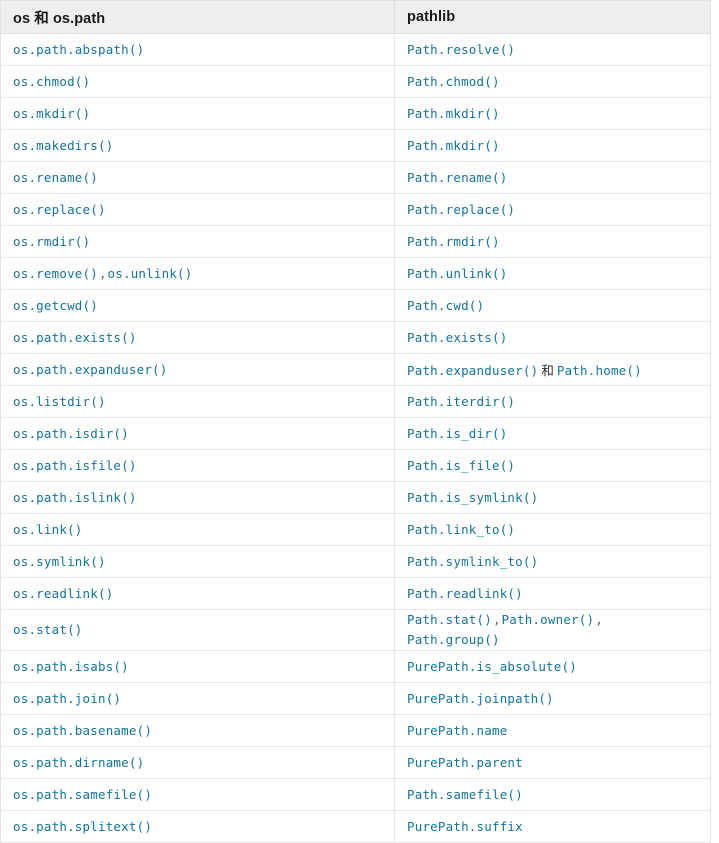  What do you see at coordinates (457, 337) in the screenshot?
I see `pathlib-function-name: Path.exists()` at bounding box center [457, 337].